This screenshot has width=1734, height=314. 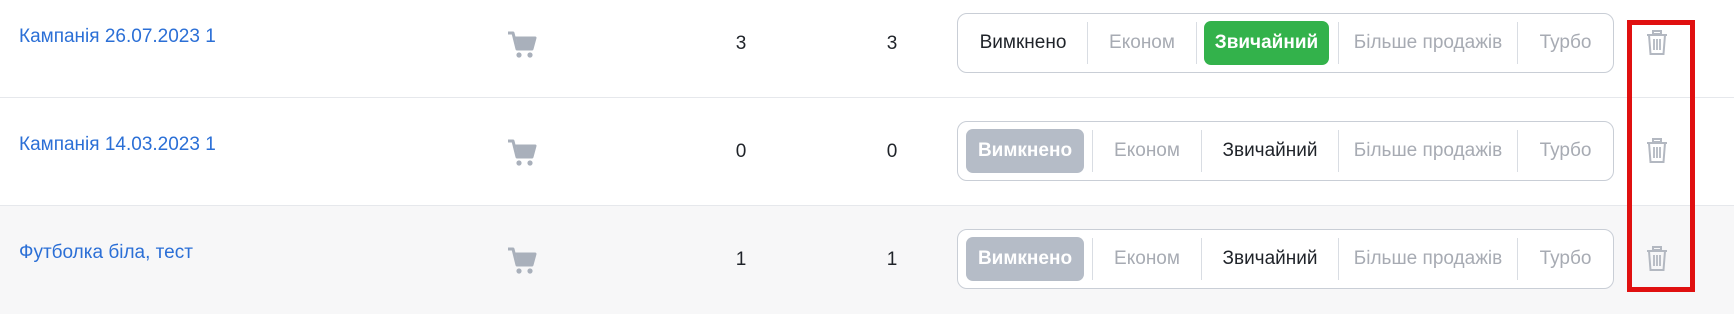 I want to click on mode-option-off: Вимкнено, so click(x=1023, y=43).